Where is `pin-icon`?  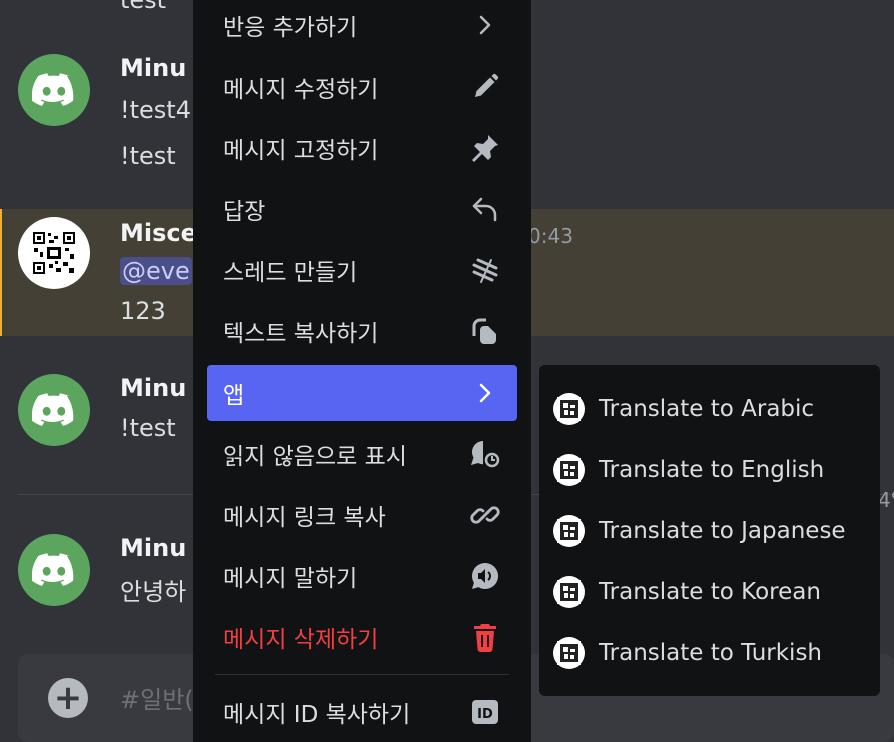
pin-icon is located at coordinates (485, 148).